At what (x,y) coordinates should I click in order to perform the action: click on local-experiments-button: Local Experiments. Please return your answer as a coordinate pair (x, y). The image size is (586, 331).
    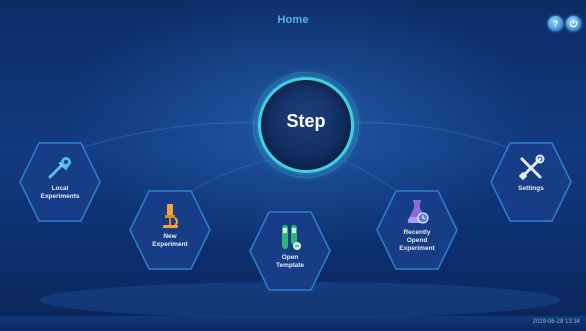
    Looking at the image, I should click on (60, 182).